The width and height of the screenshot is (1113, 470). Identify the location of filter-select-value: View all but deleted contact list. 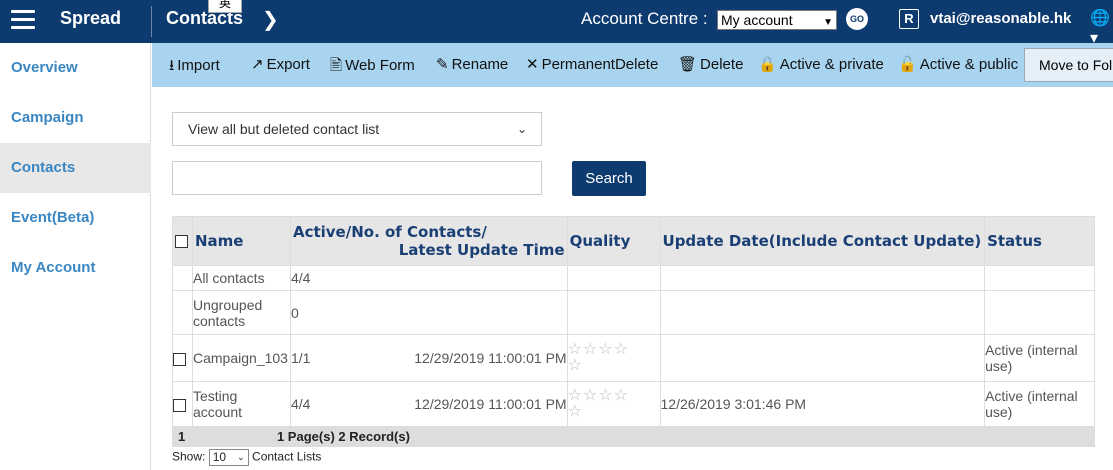
(284, 129).